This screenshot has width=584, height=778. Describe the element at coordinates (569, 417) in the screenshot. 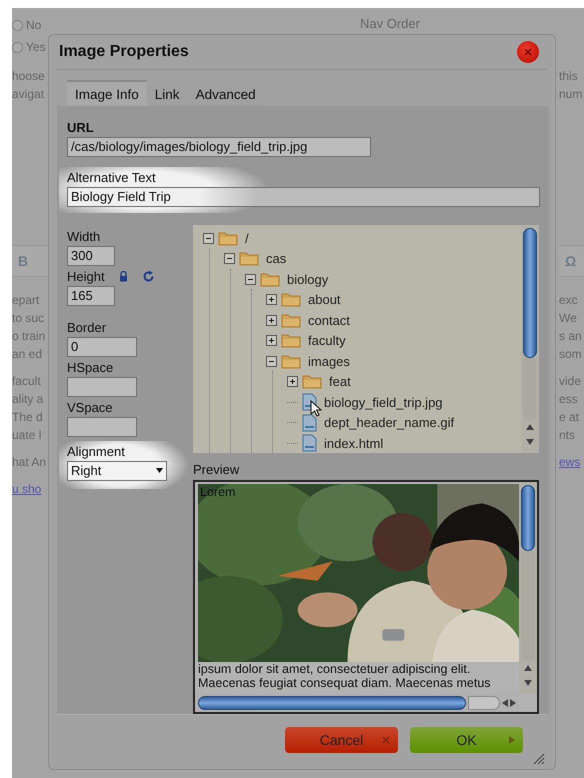

I see `paragraph-line: e at` at that location.